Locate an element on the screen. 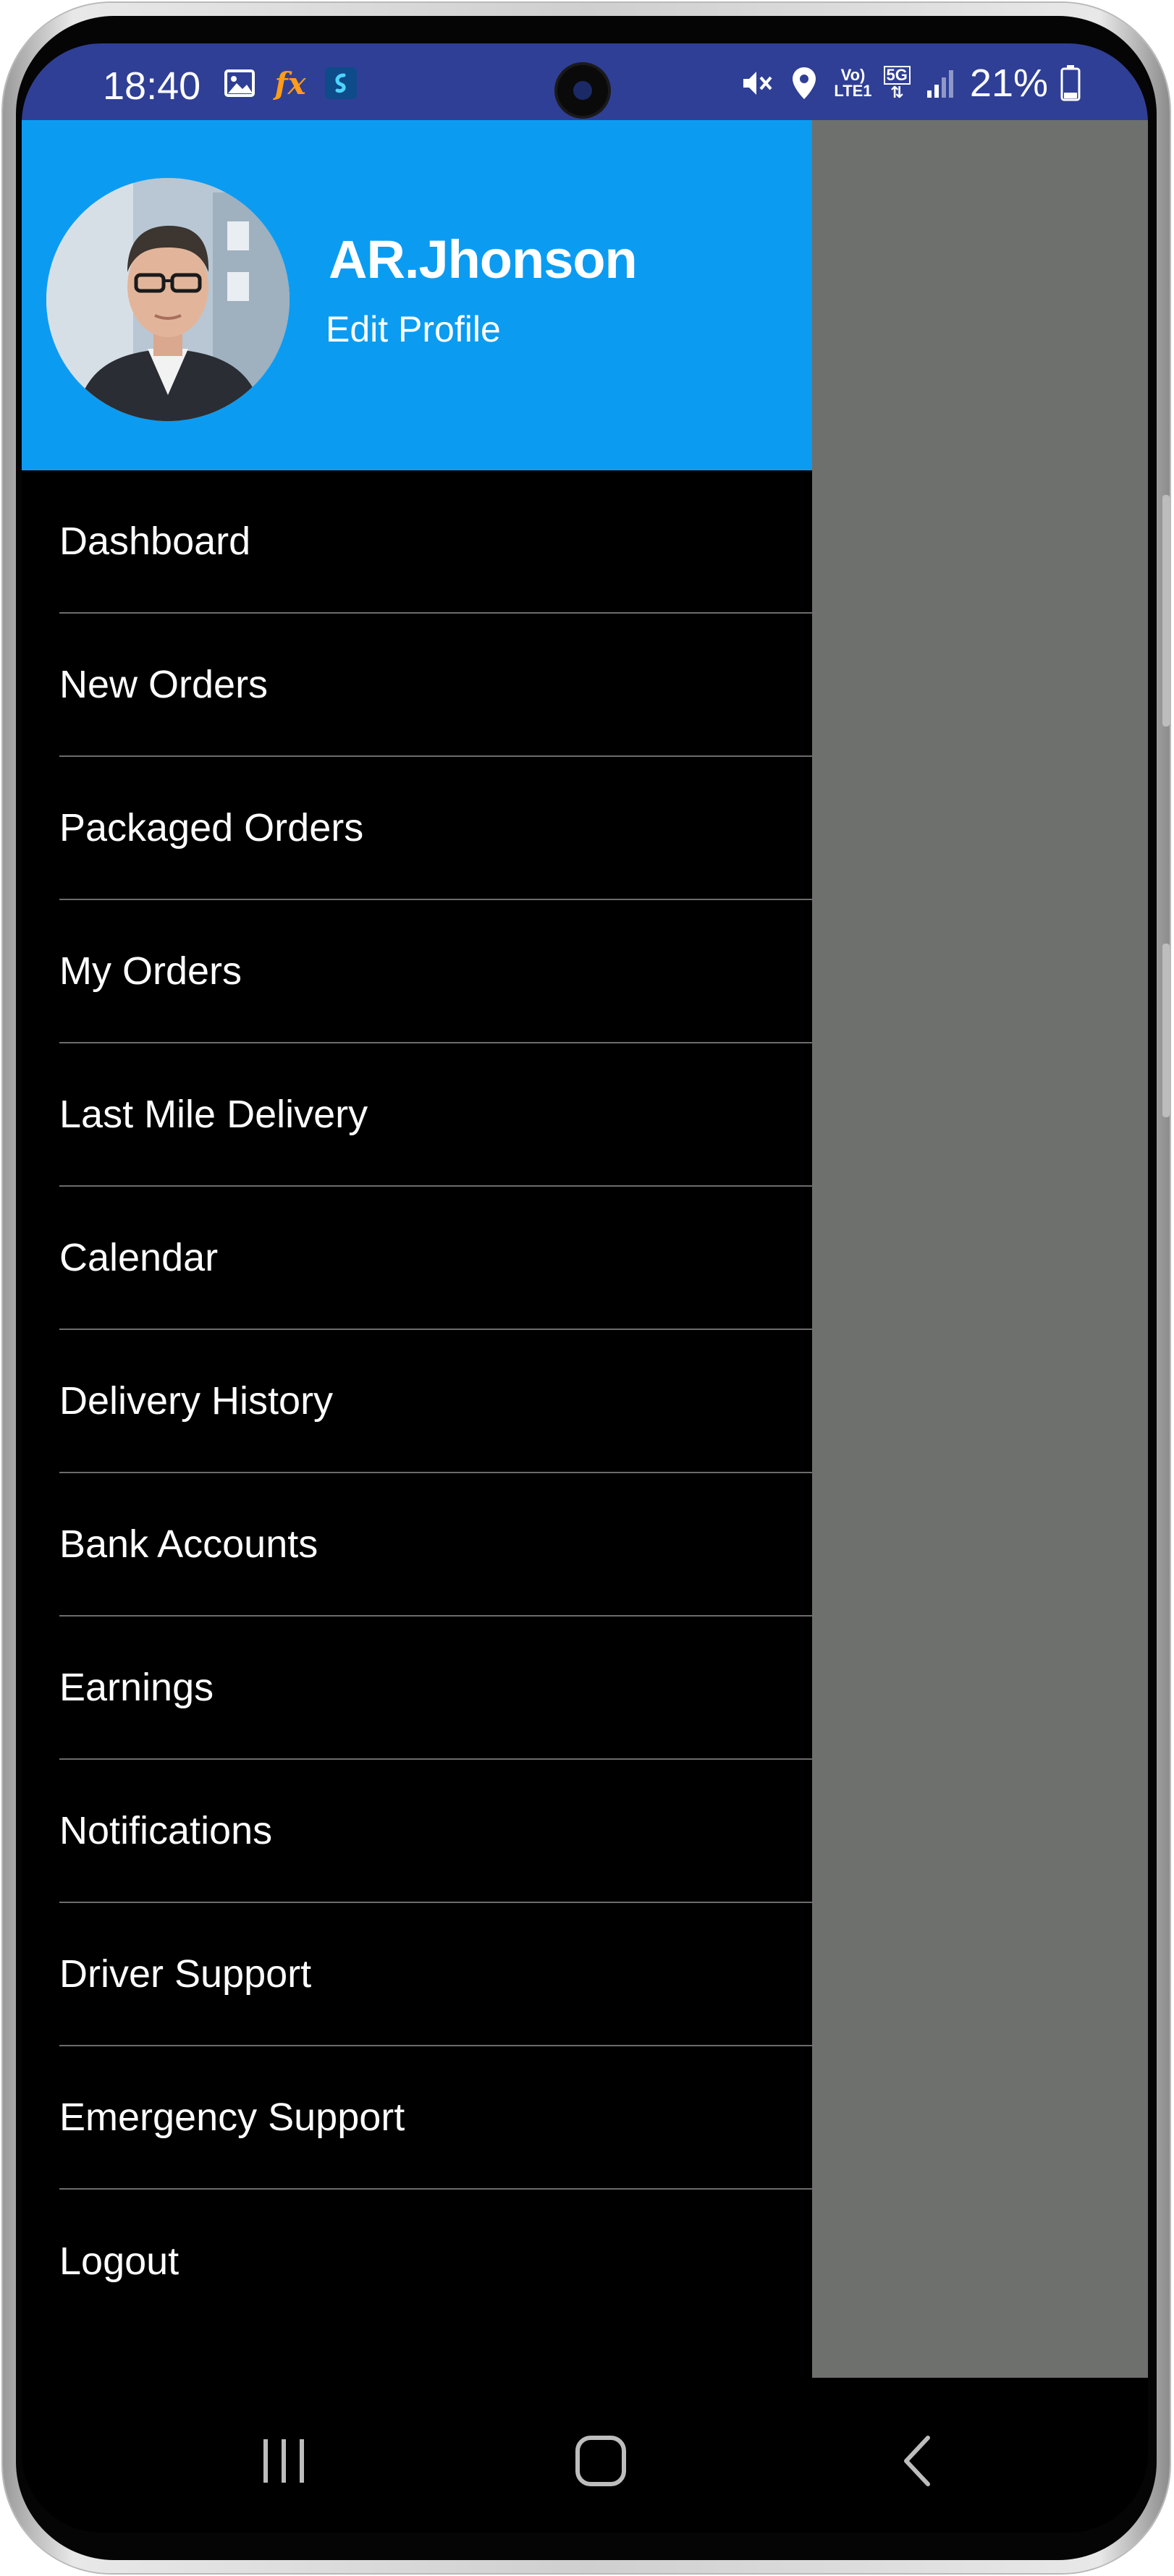  fx-app-icon: fx is located at coordinates (290, 83).